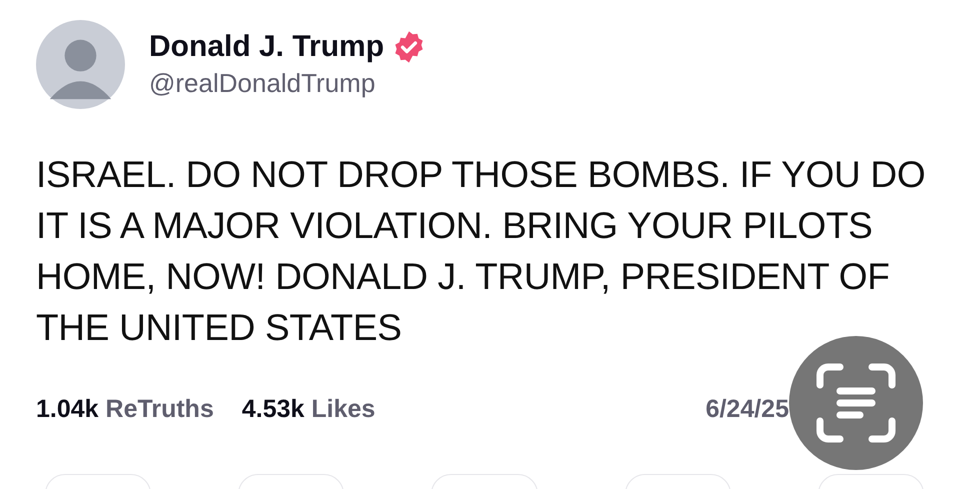 This screenshot has width=960, height=489. Describe the element at coordinates (309, 409) in the screenshot. I see `stat-count: 4.53k Likes` at that location.